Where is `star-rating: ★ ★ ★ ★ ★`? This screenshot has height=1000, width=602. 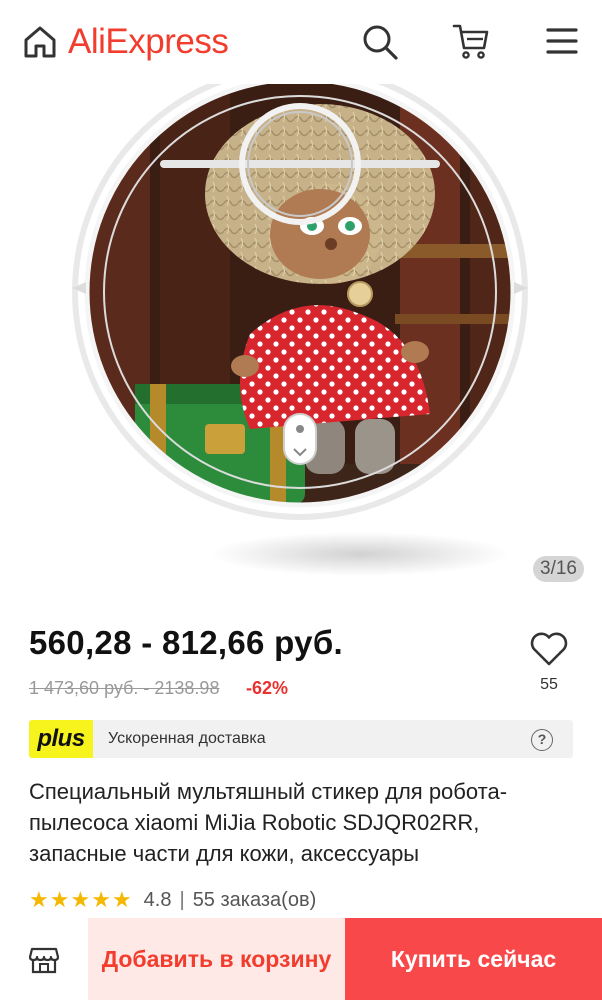 star-rating: ★ ★ ★ ★ ★ is located at coordinates (80, 900).